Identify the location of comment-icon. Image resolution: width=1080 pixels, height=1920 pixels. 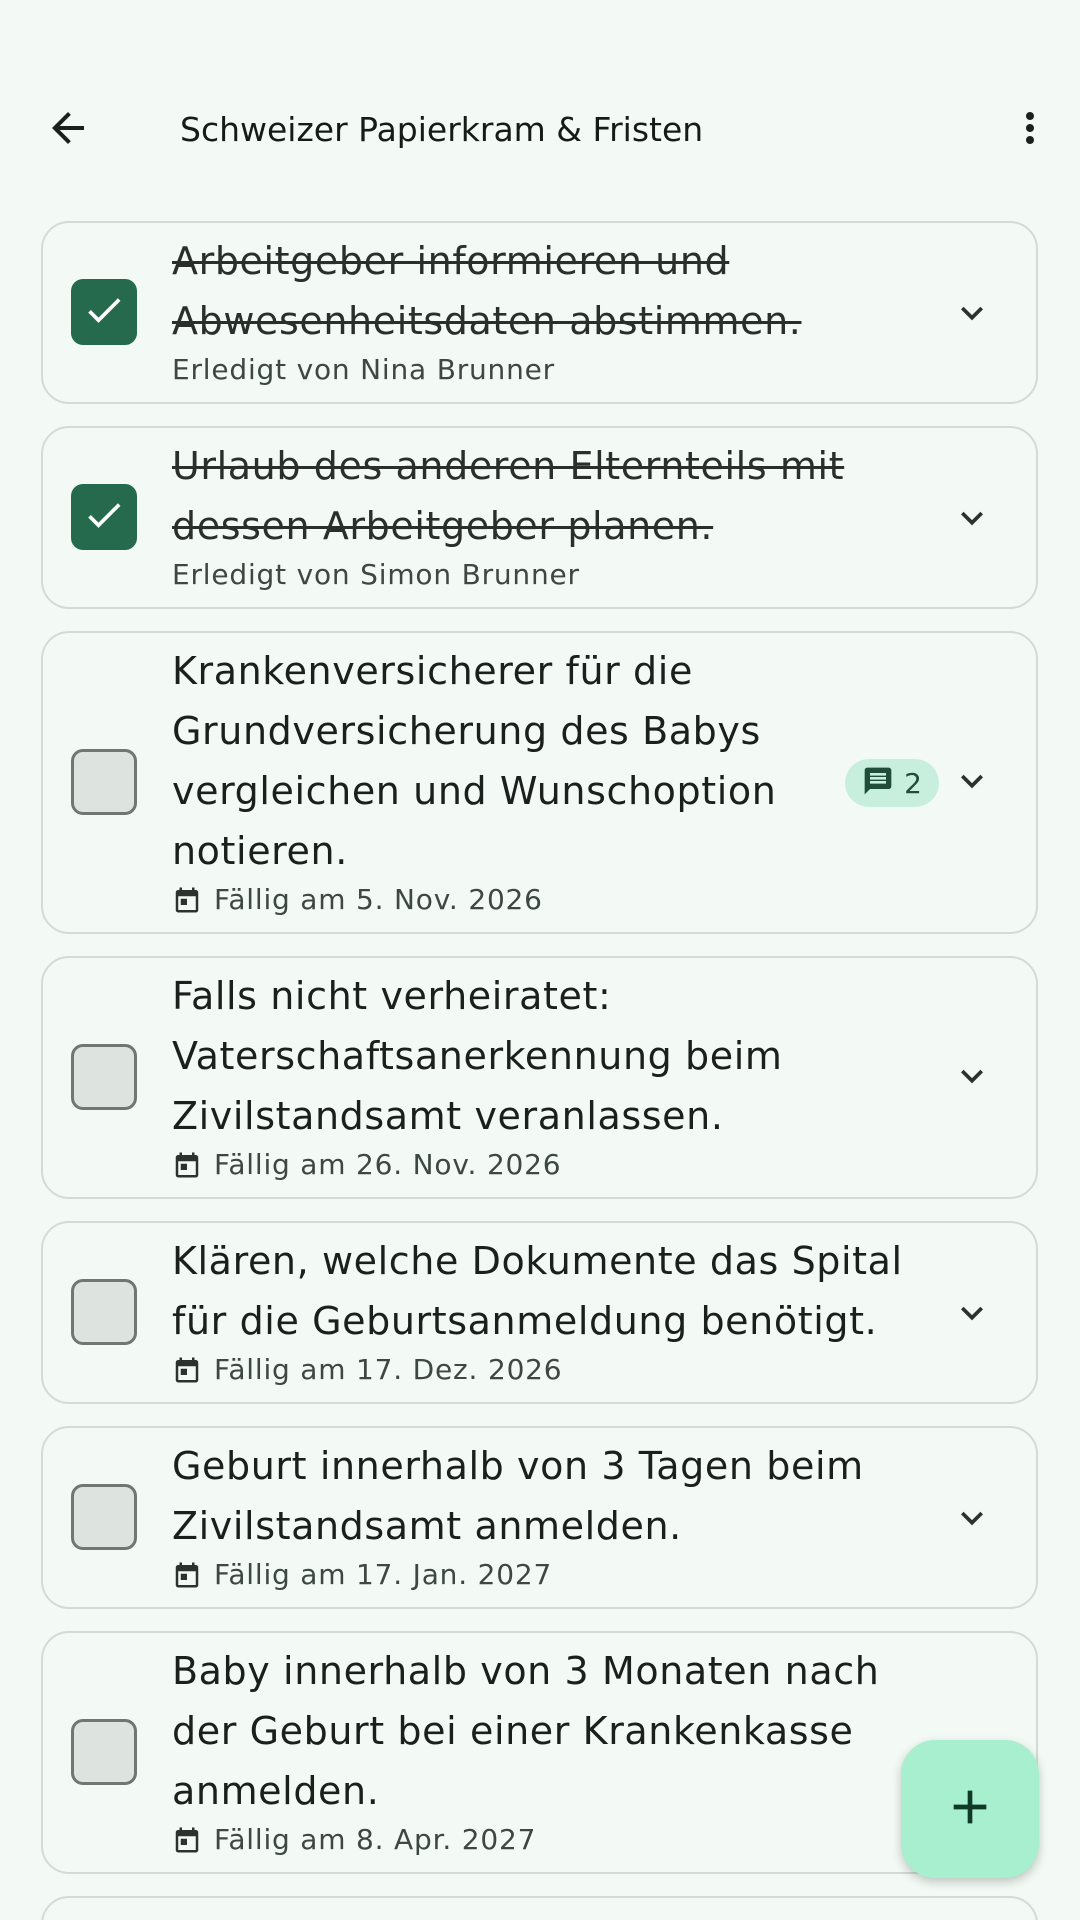
(878, 783).